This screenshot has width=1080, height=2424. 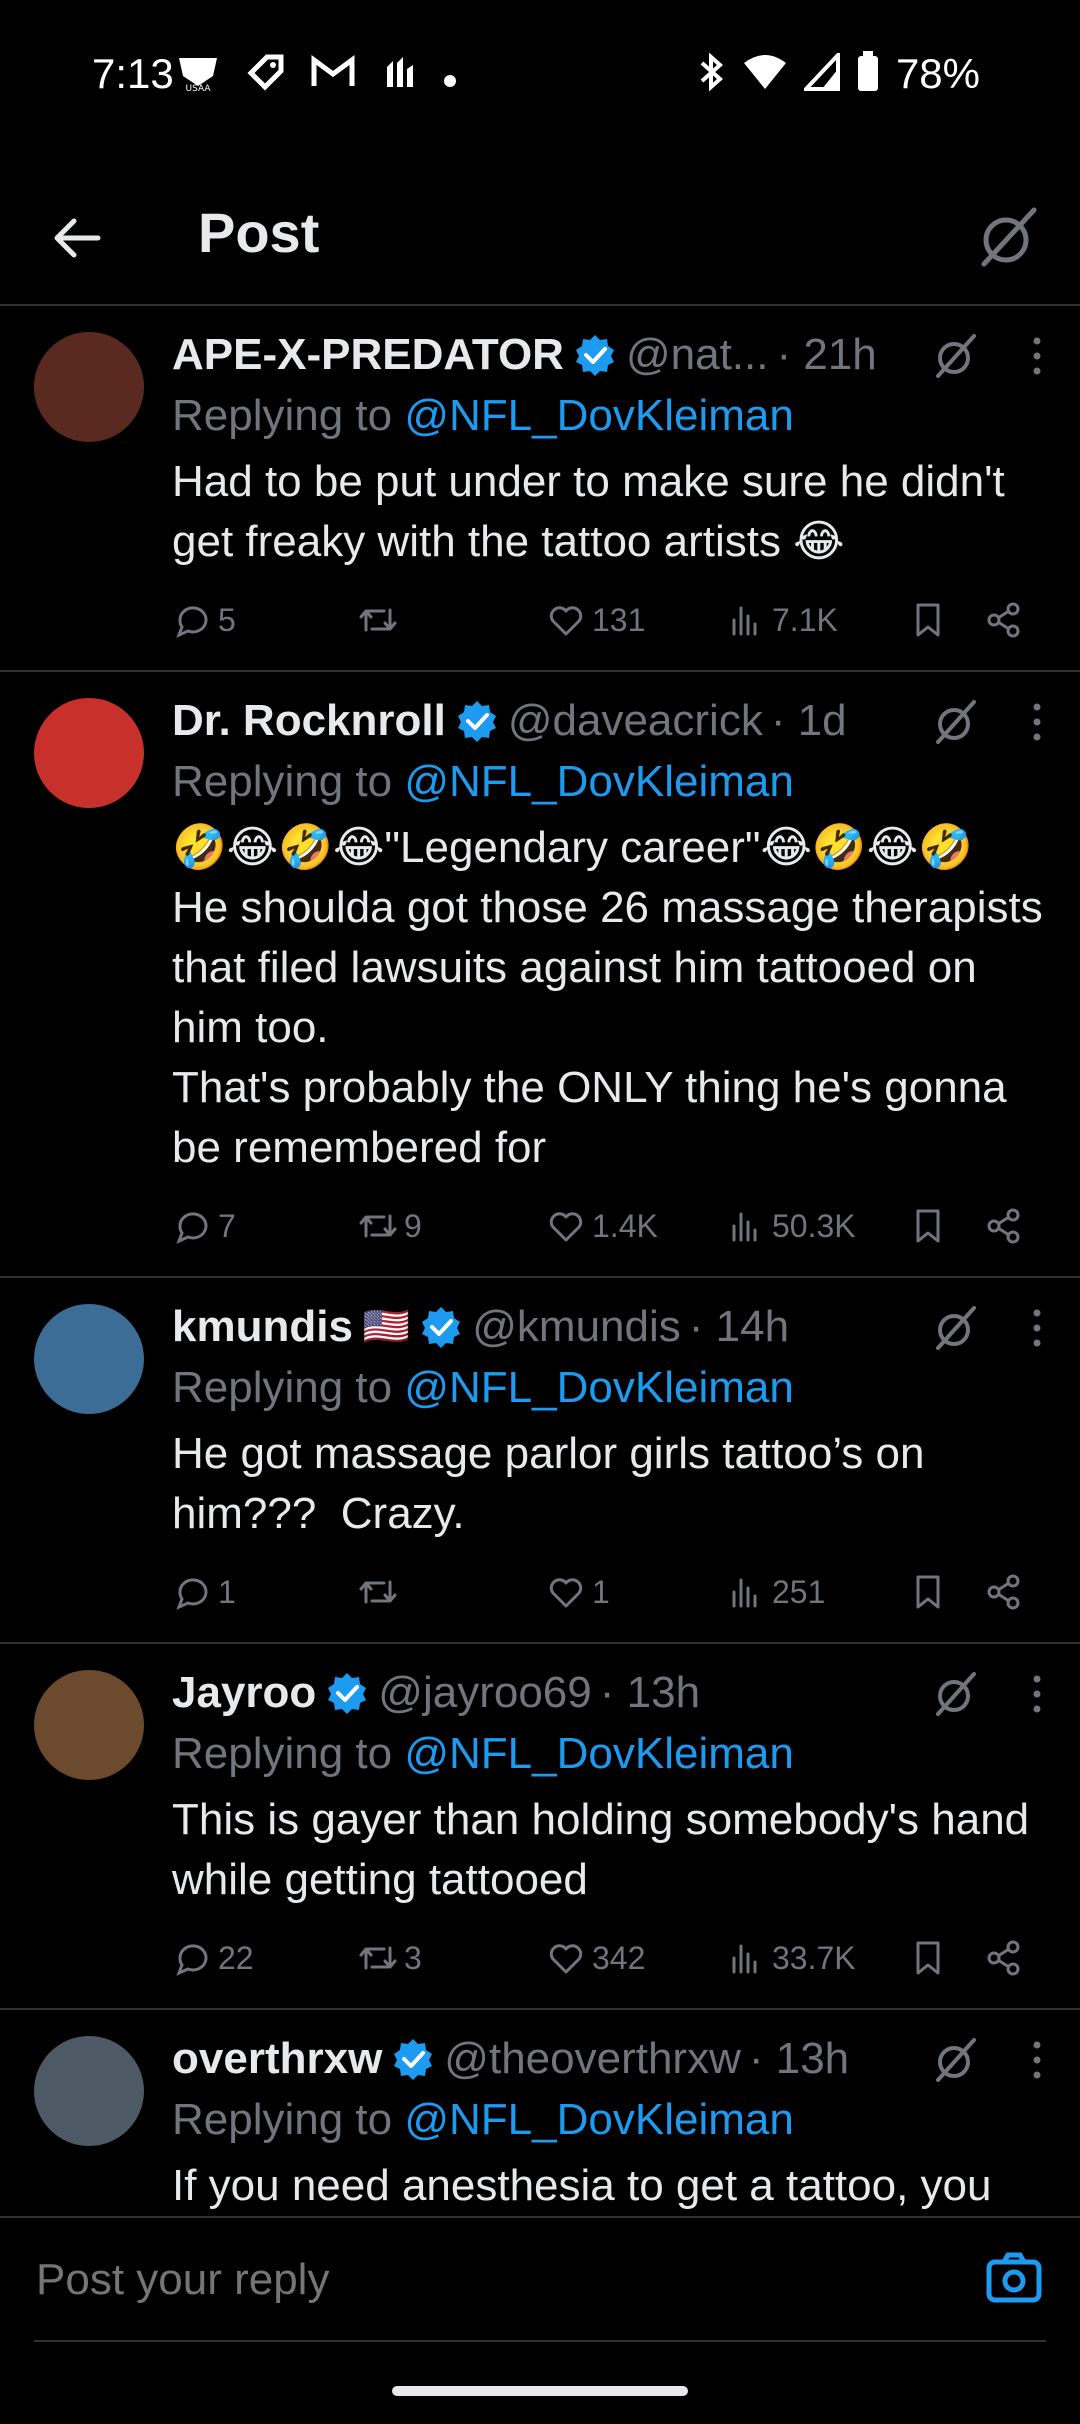 What do you see at coordinates (817, 1958) in the screenshot?
I see `views-button: 33.7K` at bounding box center [817, 1958].